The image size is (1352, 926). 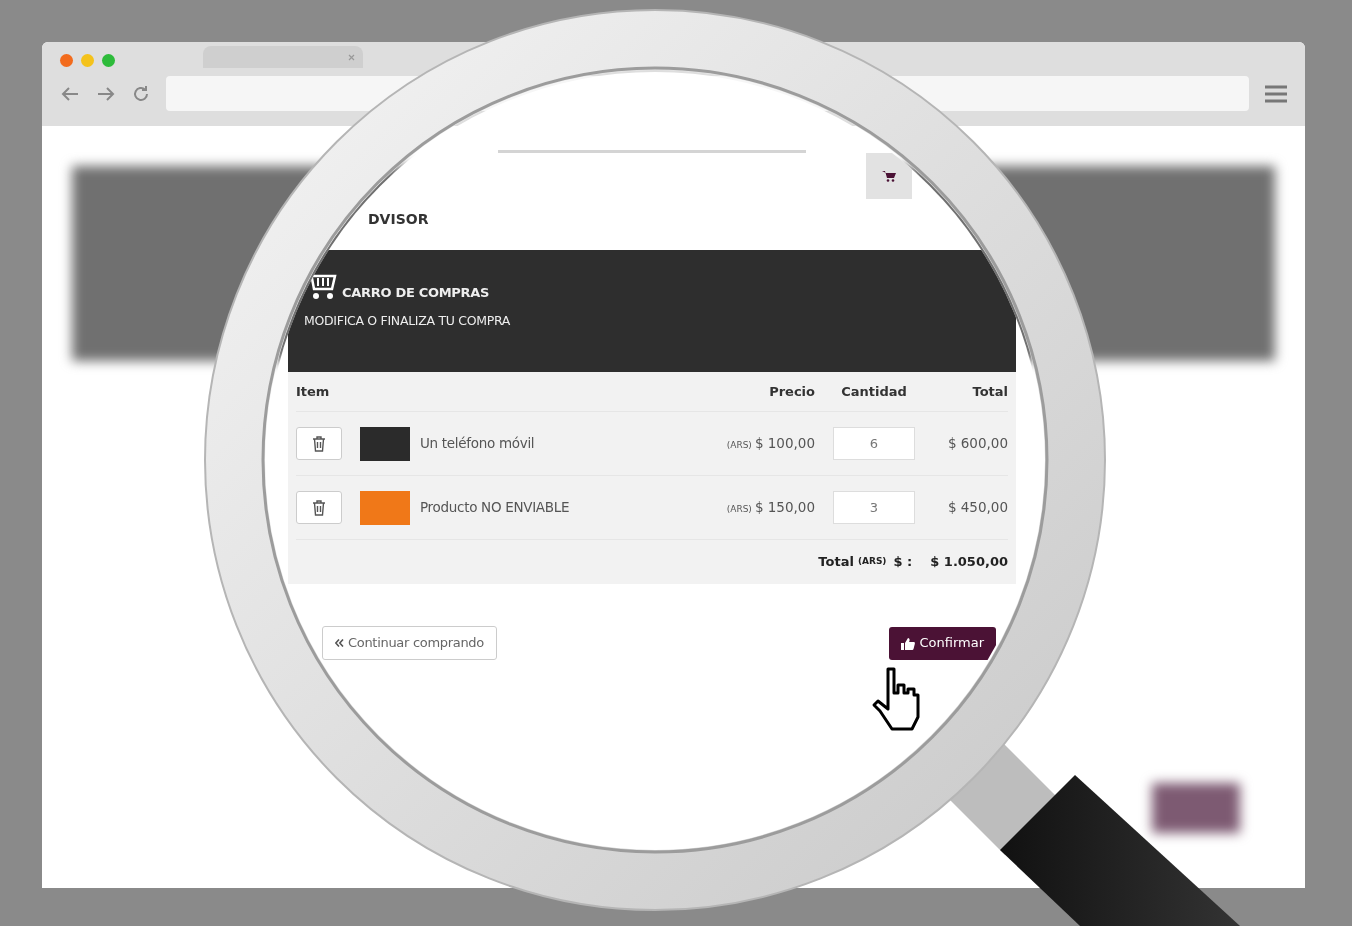 I want to click on close-icon, so click(x=351, y=57).